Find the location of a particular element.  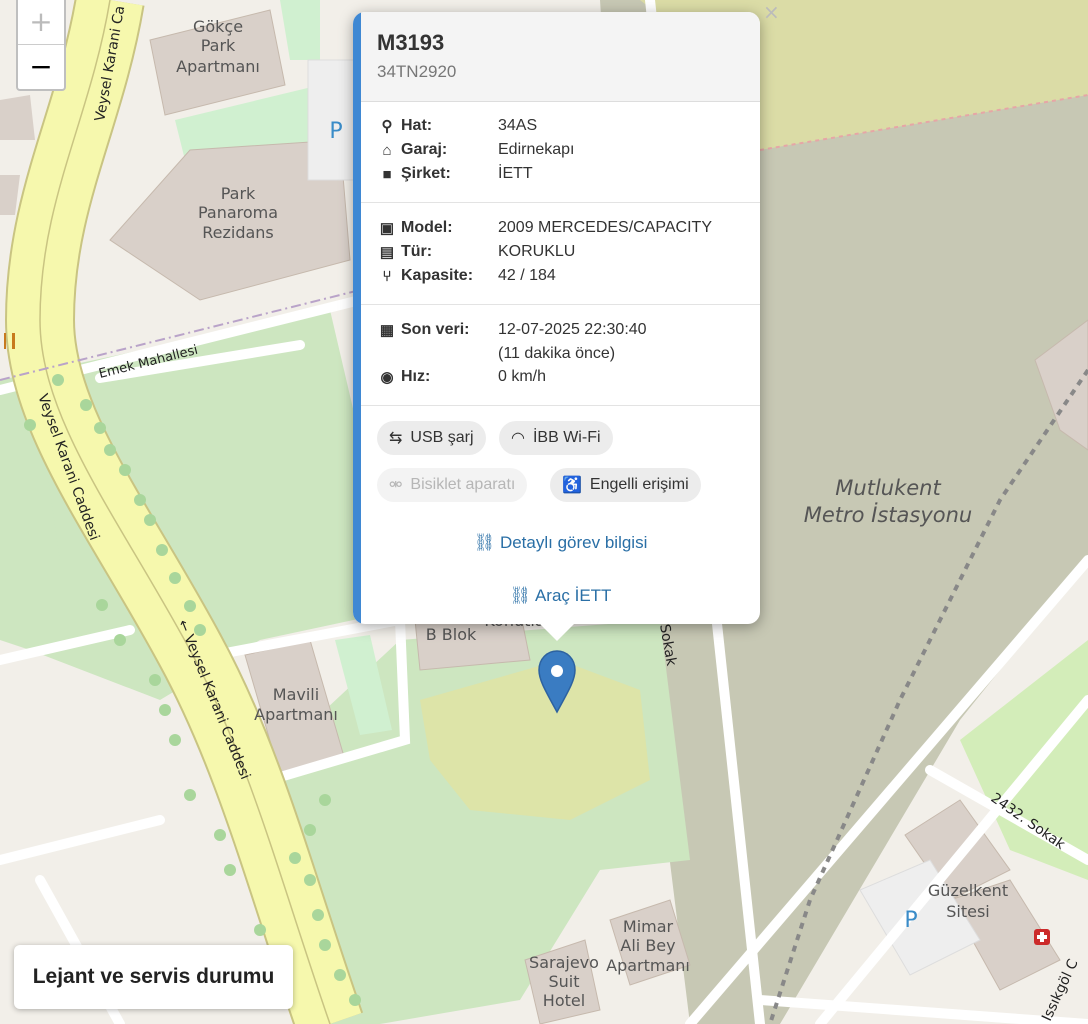

type-row: ▤ Tür: KORUKLU is located at coordinates (563, 255).